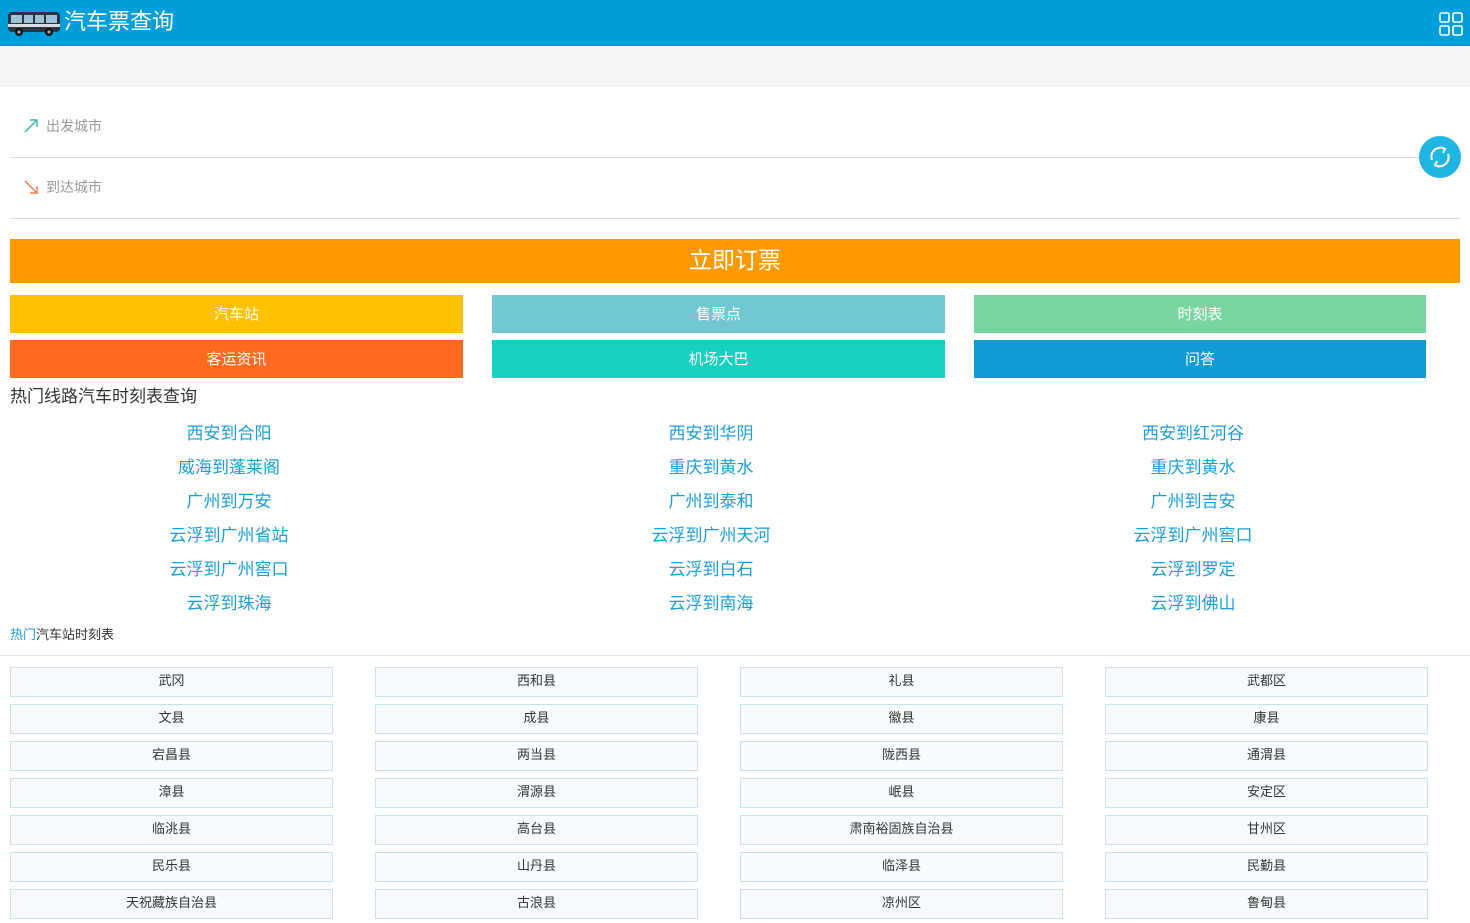 The width and height of the screenshot is (1470, 923). Describe the element at coordinates (901, 904) in the screenshot. I see `station-button: 凉州区` at that location.